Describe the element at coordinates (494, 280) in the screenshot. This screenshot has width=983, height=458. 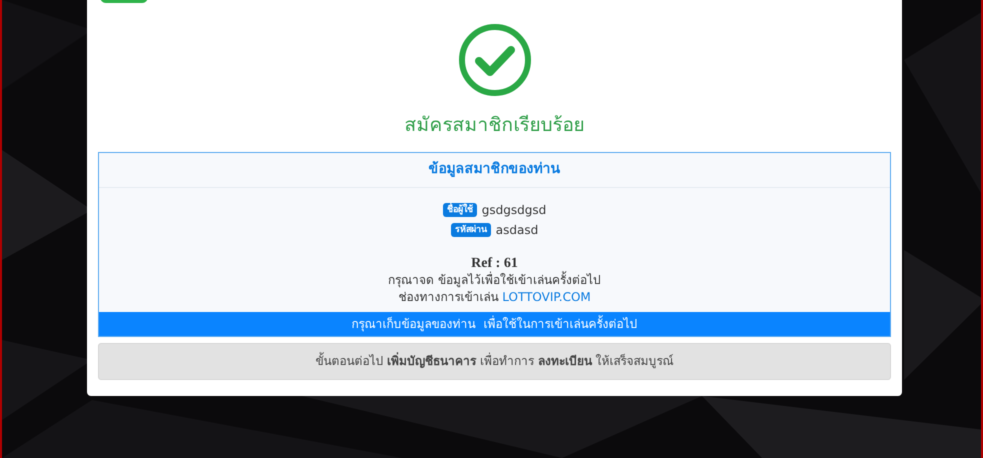
I see `note-text: กรุณาจด ข้อมูลไว้เพื่อใช้เข้าเล่นครั้งต่อไป` at that location.